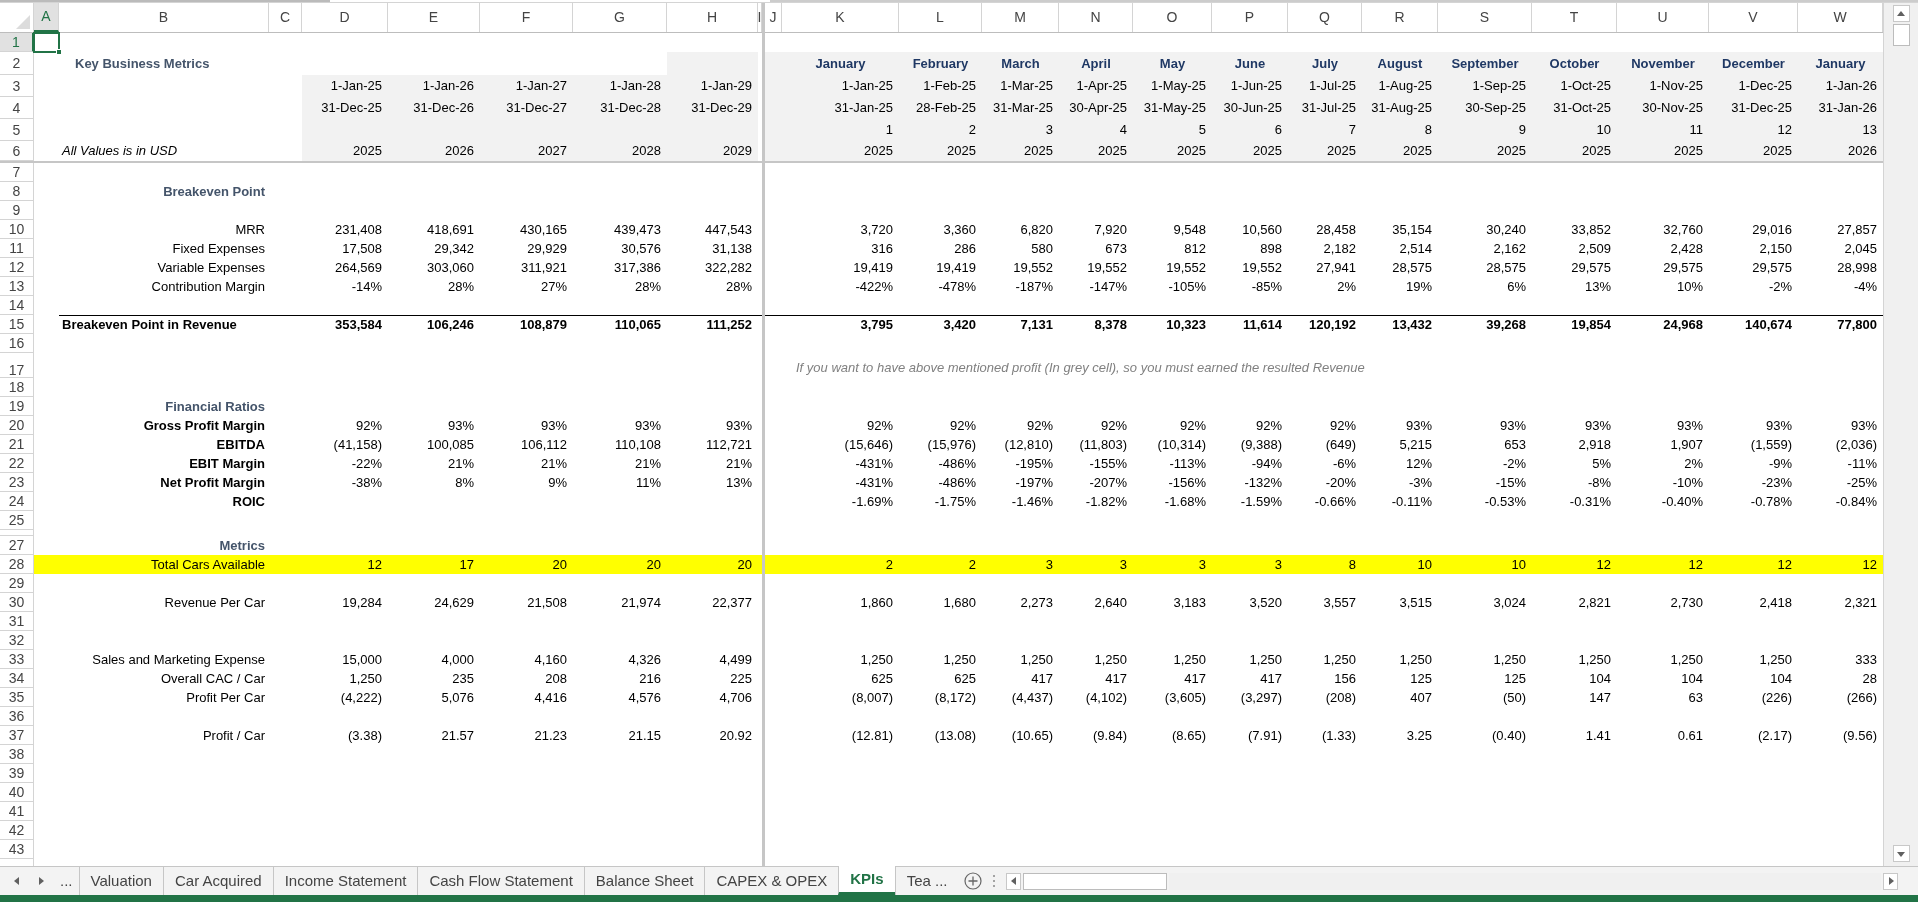 The image size is (1918, 902). What do you see at coordinates (46, 42) in the screenshot?
I see `selected-cell` at bounding box center [46, 42].